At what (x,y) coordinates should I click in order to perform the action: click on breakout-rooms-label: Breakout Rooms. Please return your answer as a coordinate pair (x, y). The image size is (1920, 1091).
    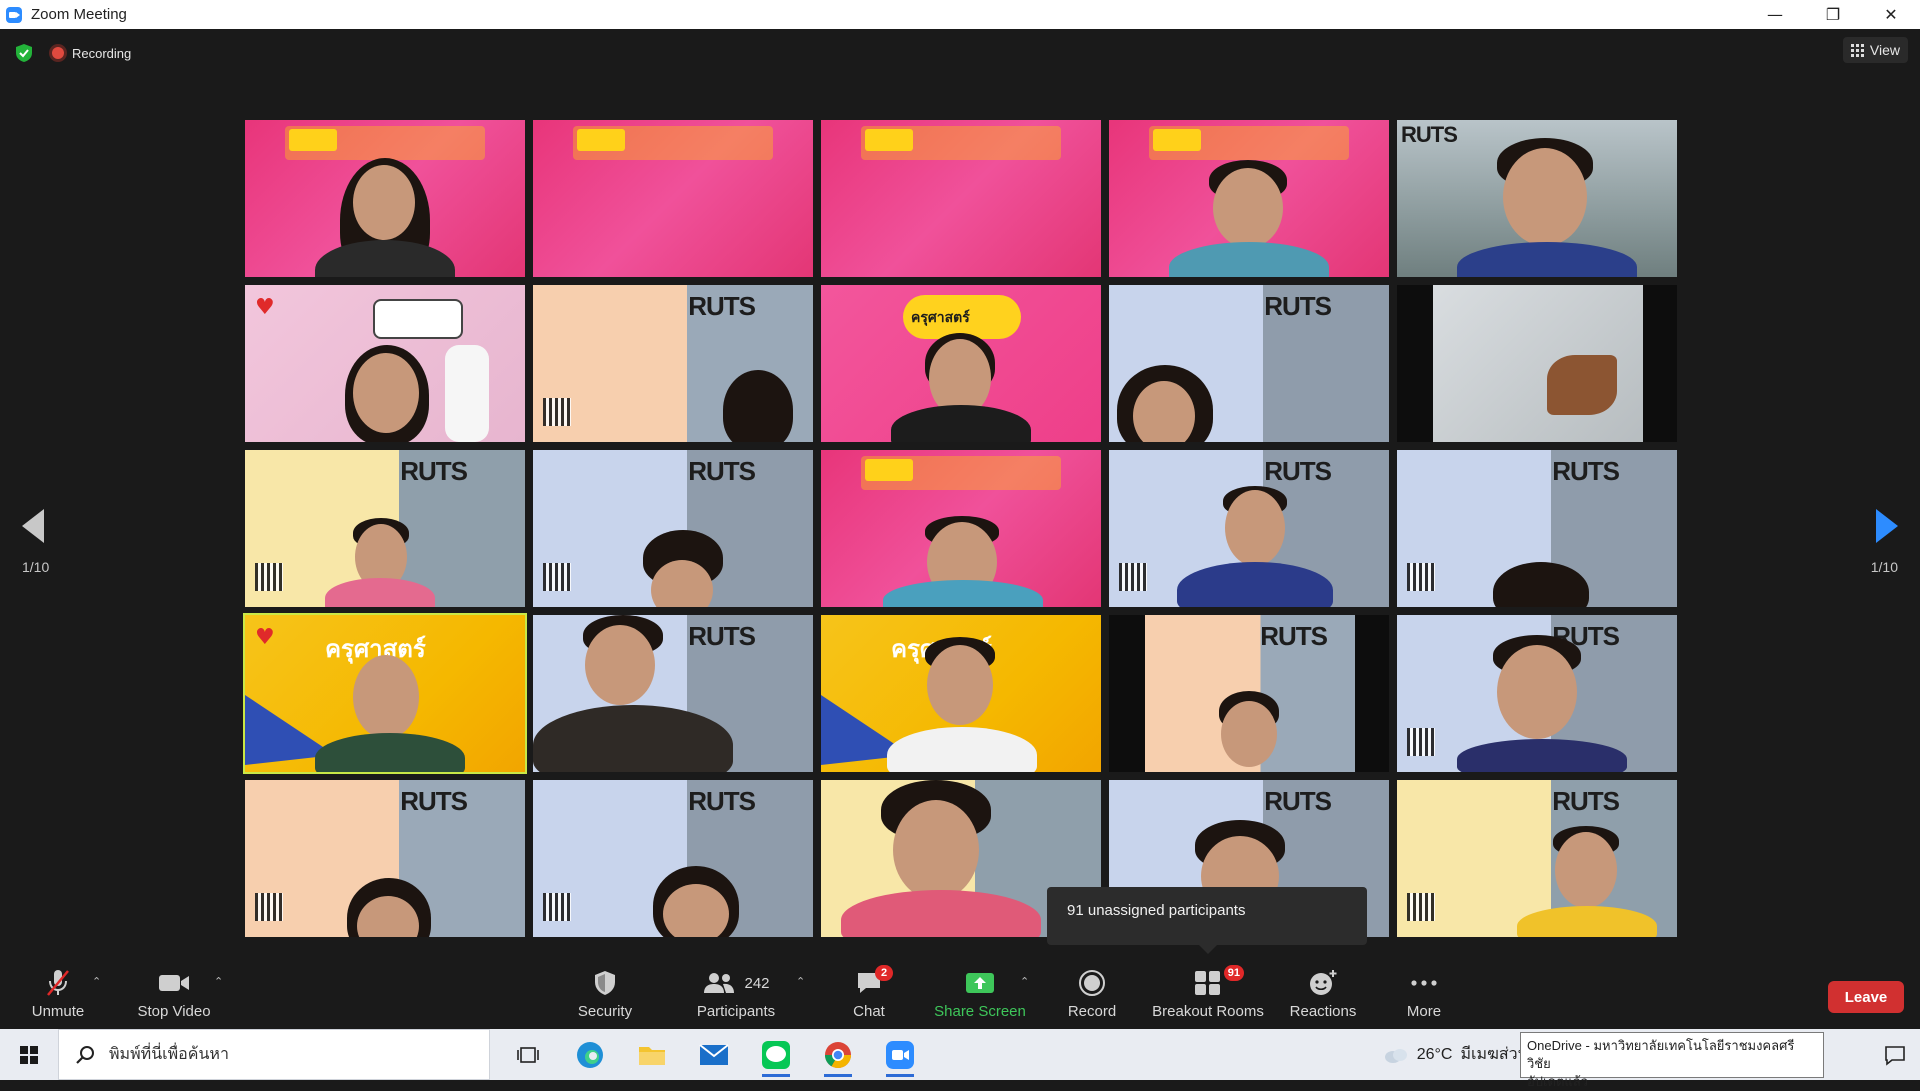
    Looking at the image, I should click on (1208, 1011).